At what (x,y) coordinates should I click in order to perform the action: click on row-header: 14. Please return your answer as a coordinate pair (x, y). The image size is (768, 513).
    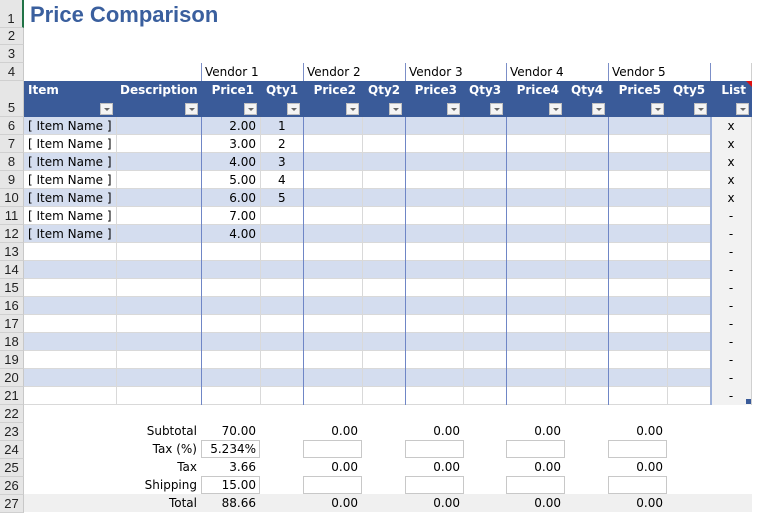
    Looking at the image, I should click on (12, 270).